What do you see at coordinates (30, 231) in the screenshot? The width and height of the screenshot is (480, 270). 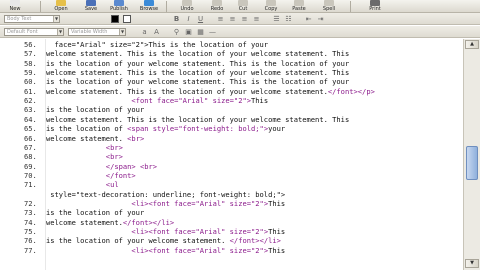 I see `line-number: 75.` at bounding box center [30, 231].